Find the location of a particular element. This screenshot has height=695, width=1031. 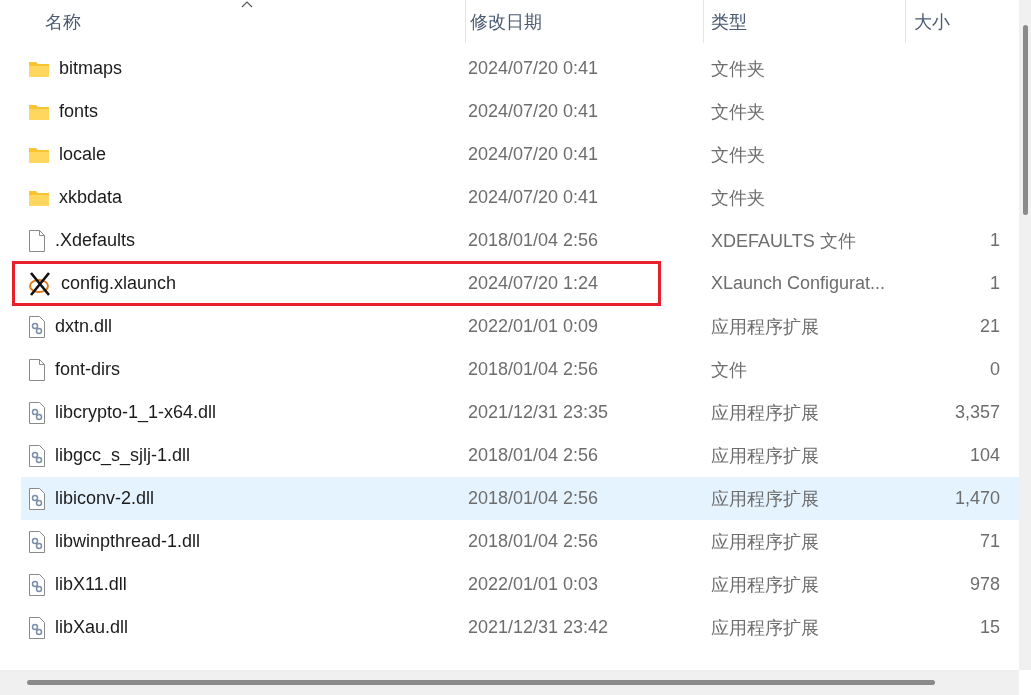

file-row: libgcc_s_sjlj-1.dll 2018/01/04 2:56 应用程序扩展 104 is located at coordinates (520, 455).